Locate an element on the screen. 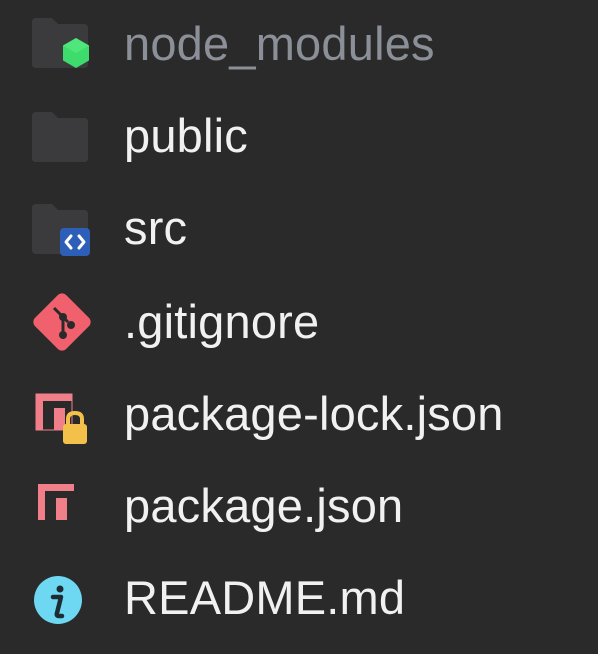 The width and height of the screenshot is (598, 654). git-icon is located at coordinates (62, 322).